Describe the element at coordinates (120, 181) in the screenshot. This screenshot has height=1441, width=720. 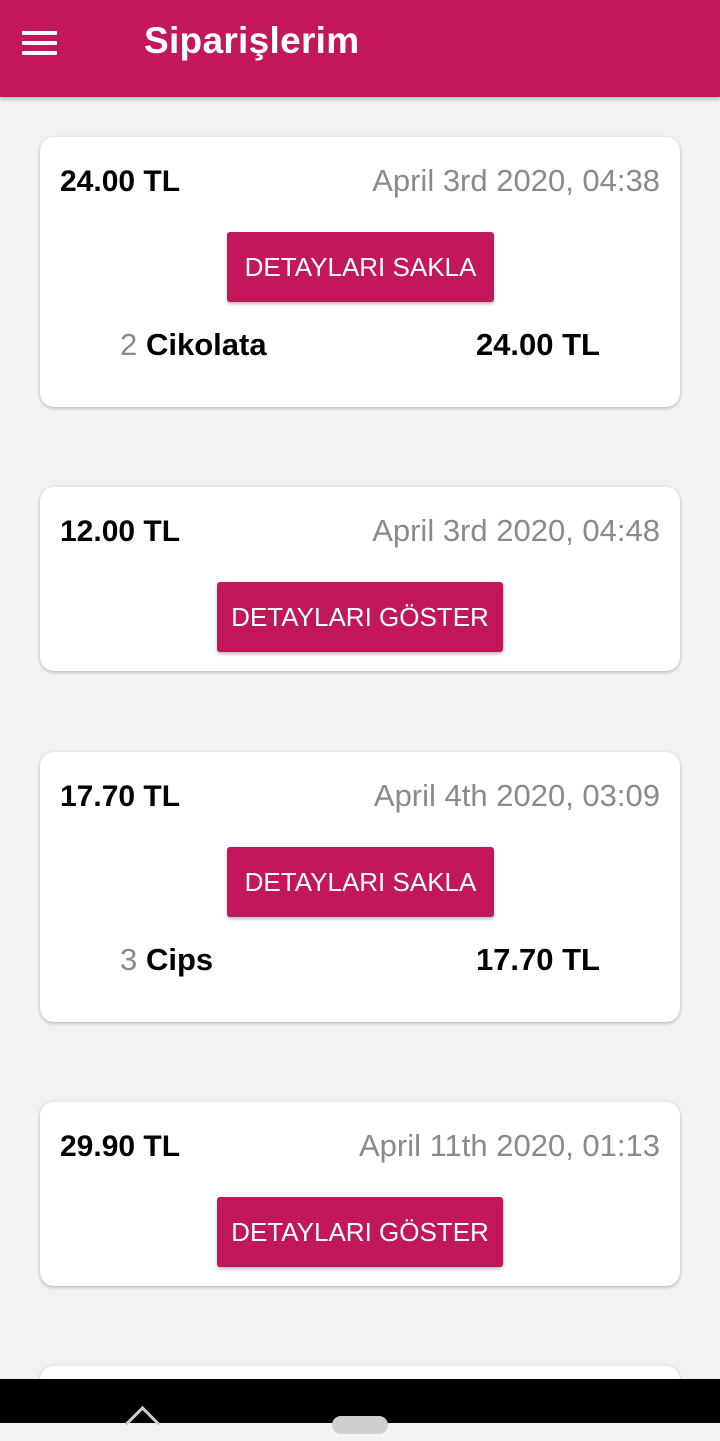
I see `order-total: 24.00 TL` at that location.